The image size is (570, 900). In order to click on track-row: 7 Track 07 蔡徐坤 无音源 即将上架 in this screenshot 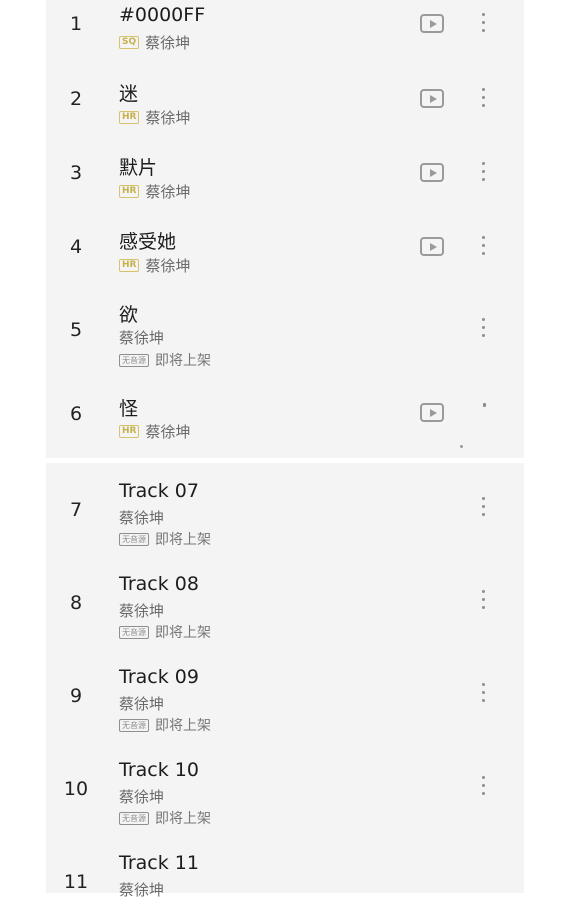, I will do `click(285, 523)`.